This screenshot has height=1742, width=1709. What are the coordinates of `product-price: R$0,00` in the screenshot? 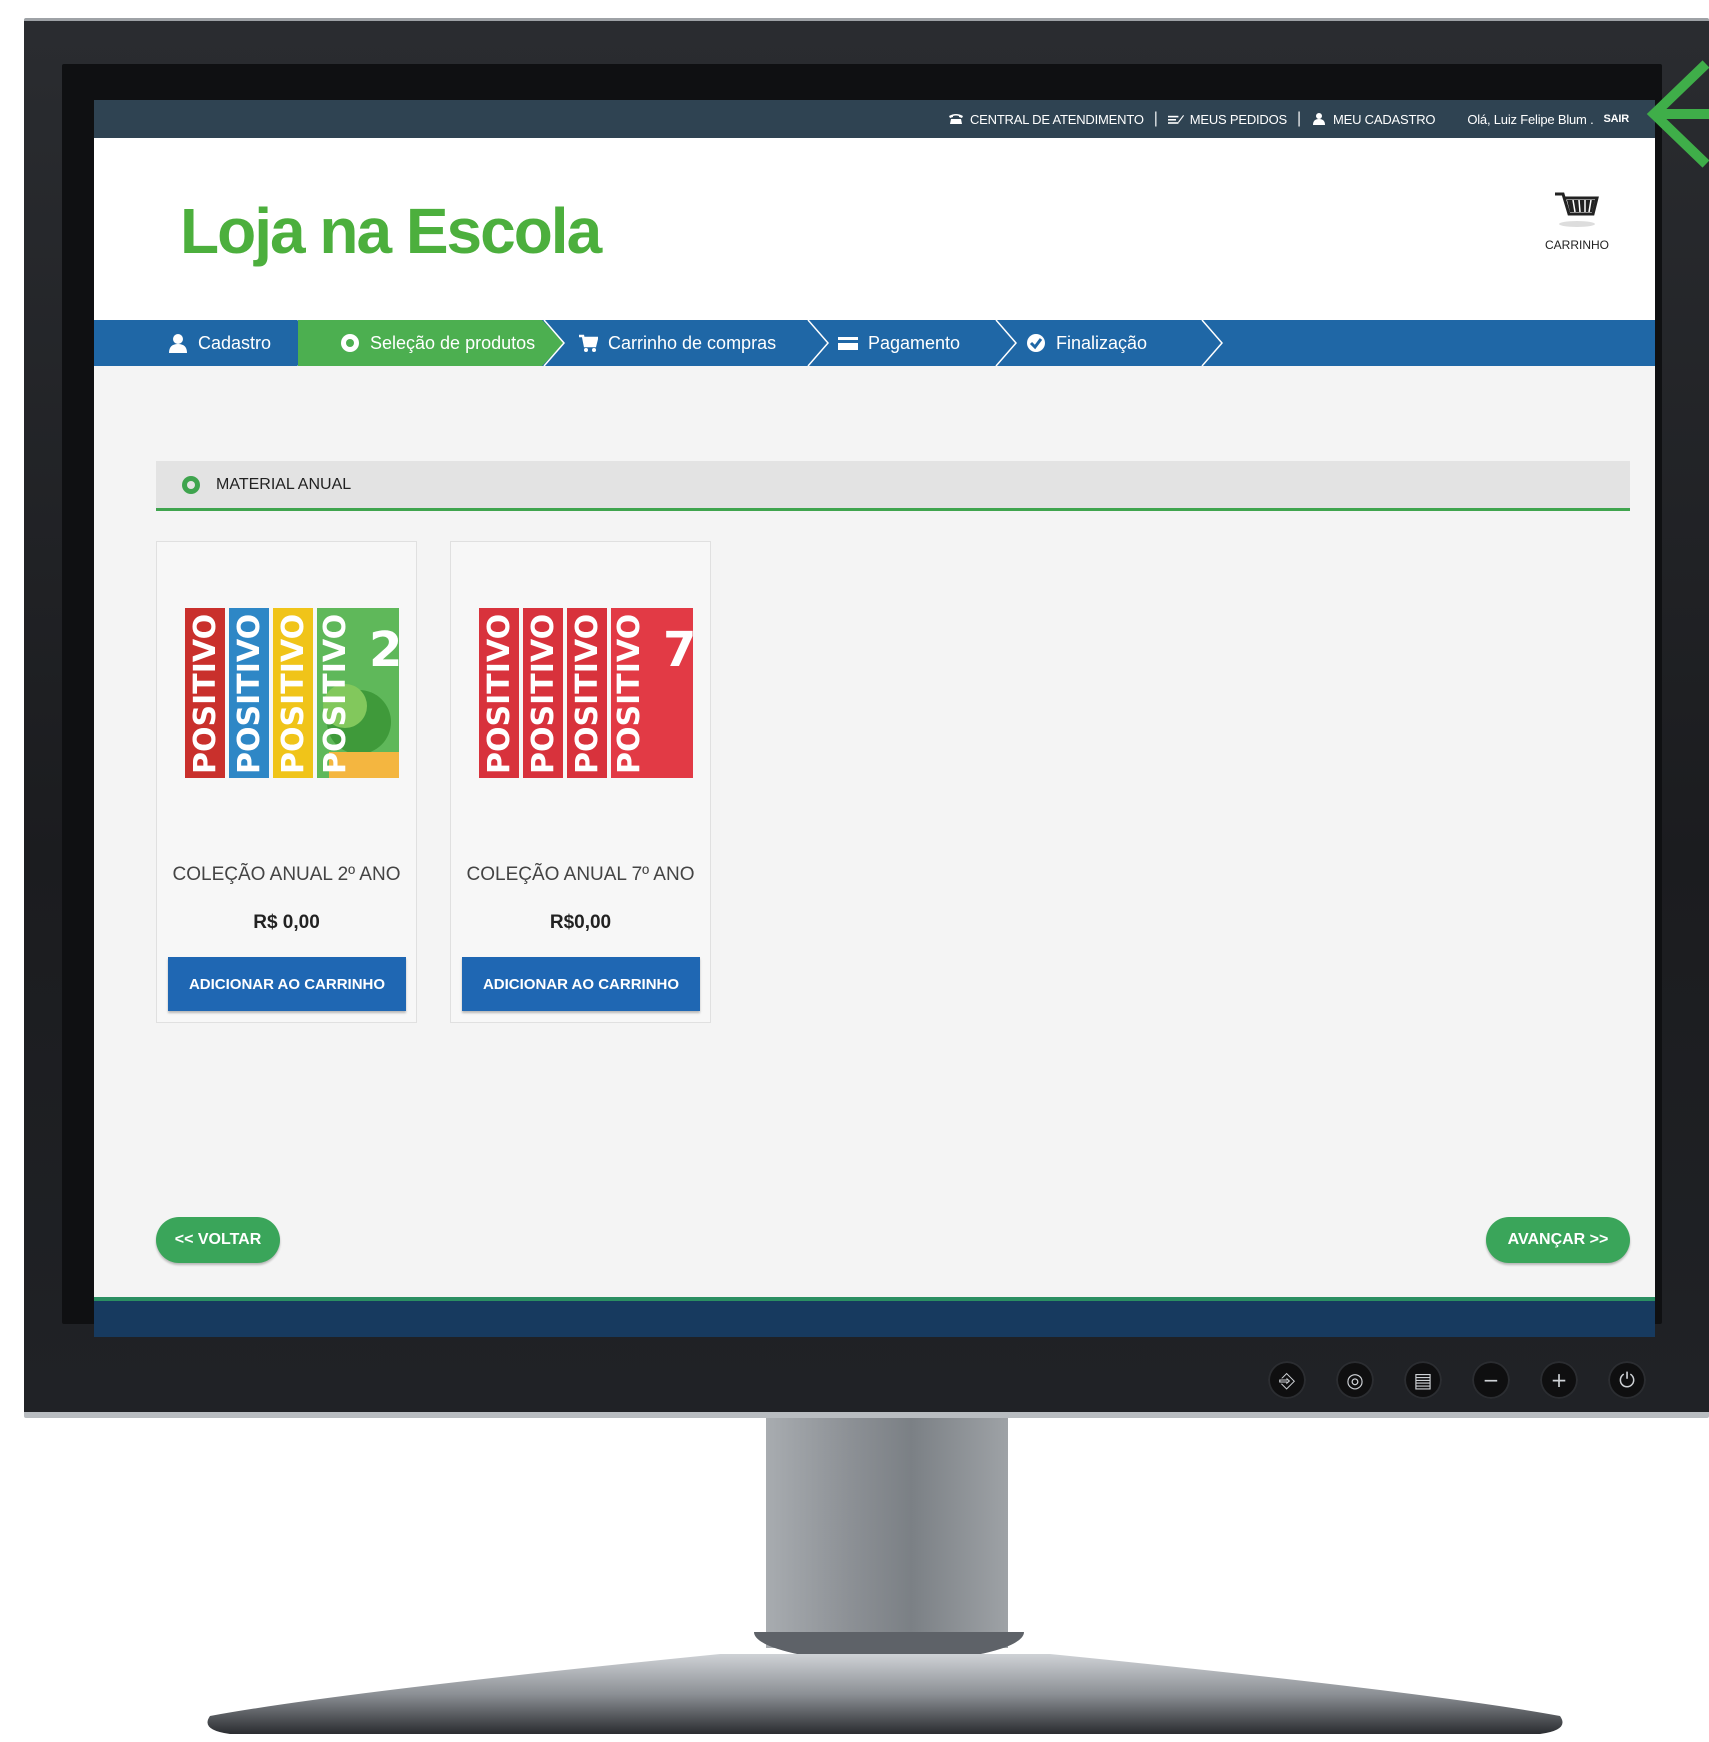 It's located at (580, 922).